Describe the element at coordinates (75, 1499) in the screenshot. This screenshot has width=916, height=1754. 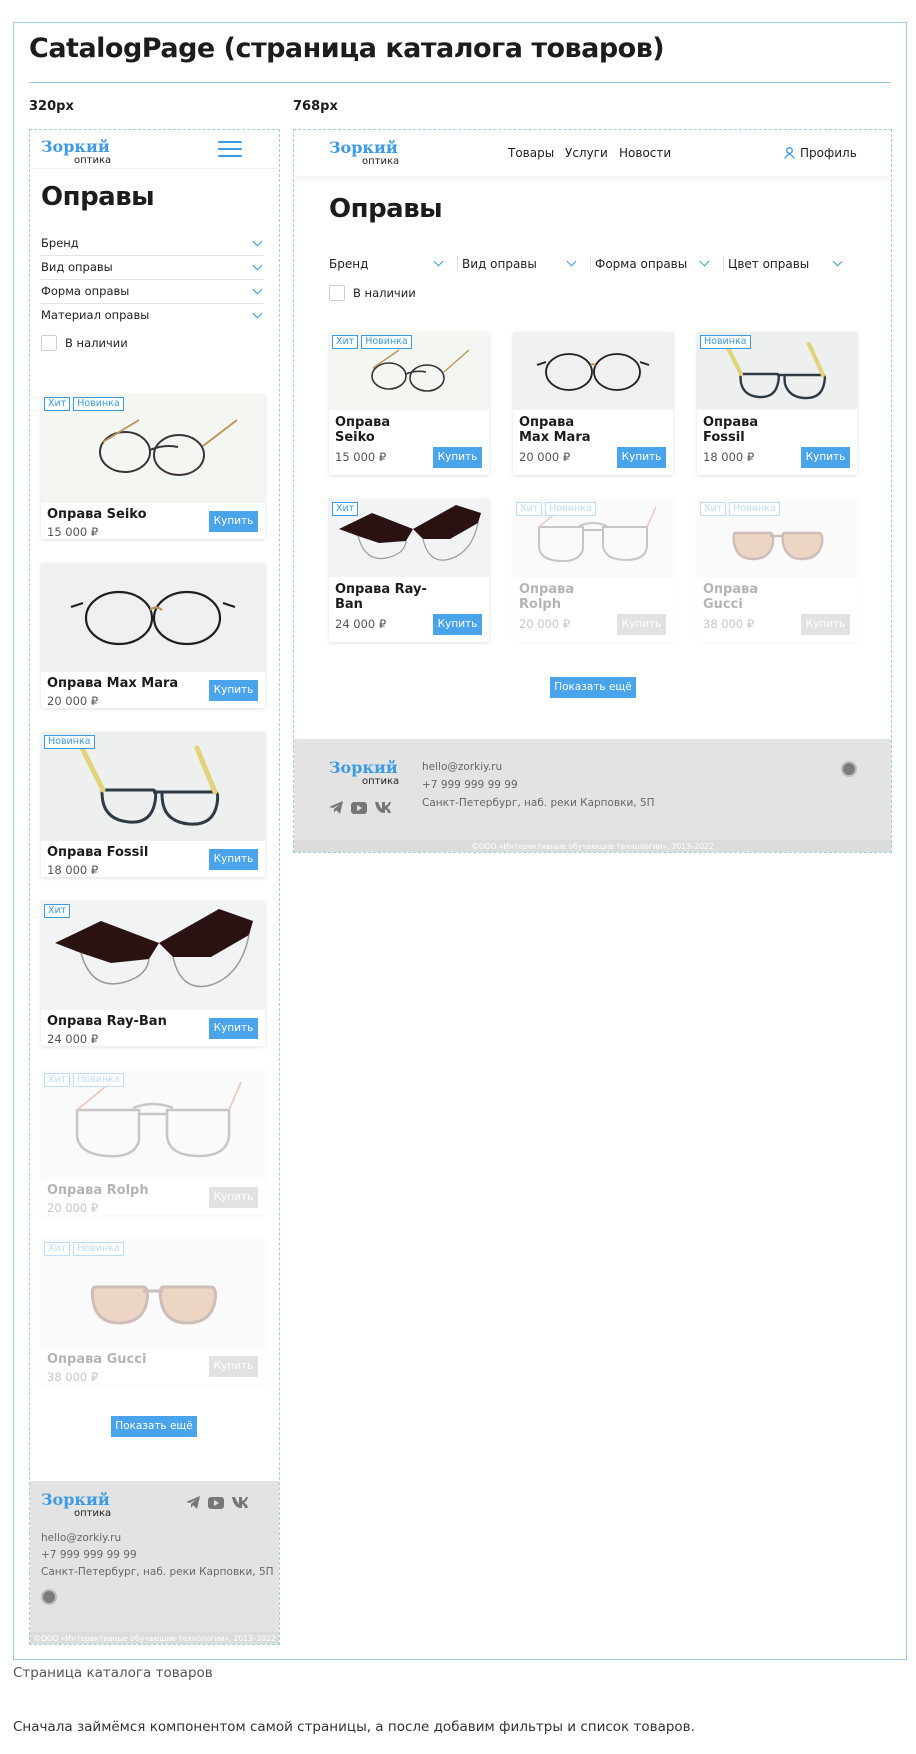
I see `logo-name: Зоркий` at that location.